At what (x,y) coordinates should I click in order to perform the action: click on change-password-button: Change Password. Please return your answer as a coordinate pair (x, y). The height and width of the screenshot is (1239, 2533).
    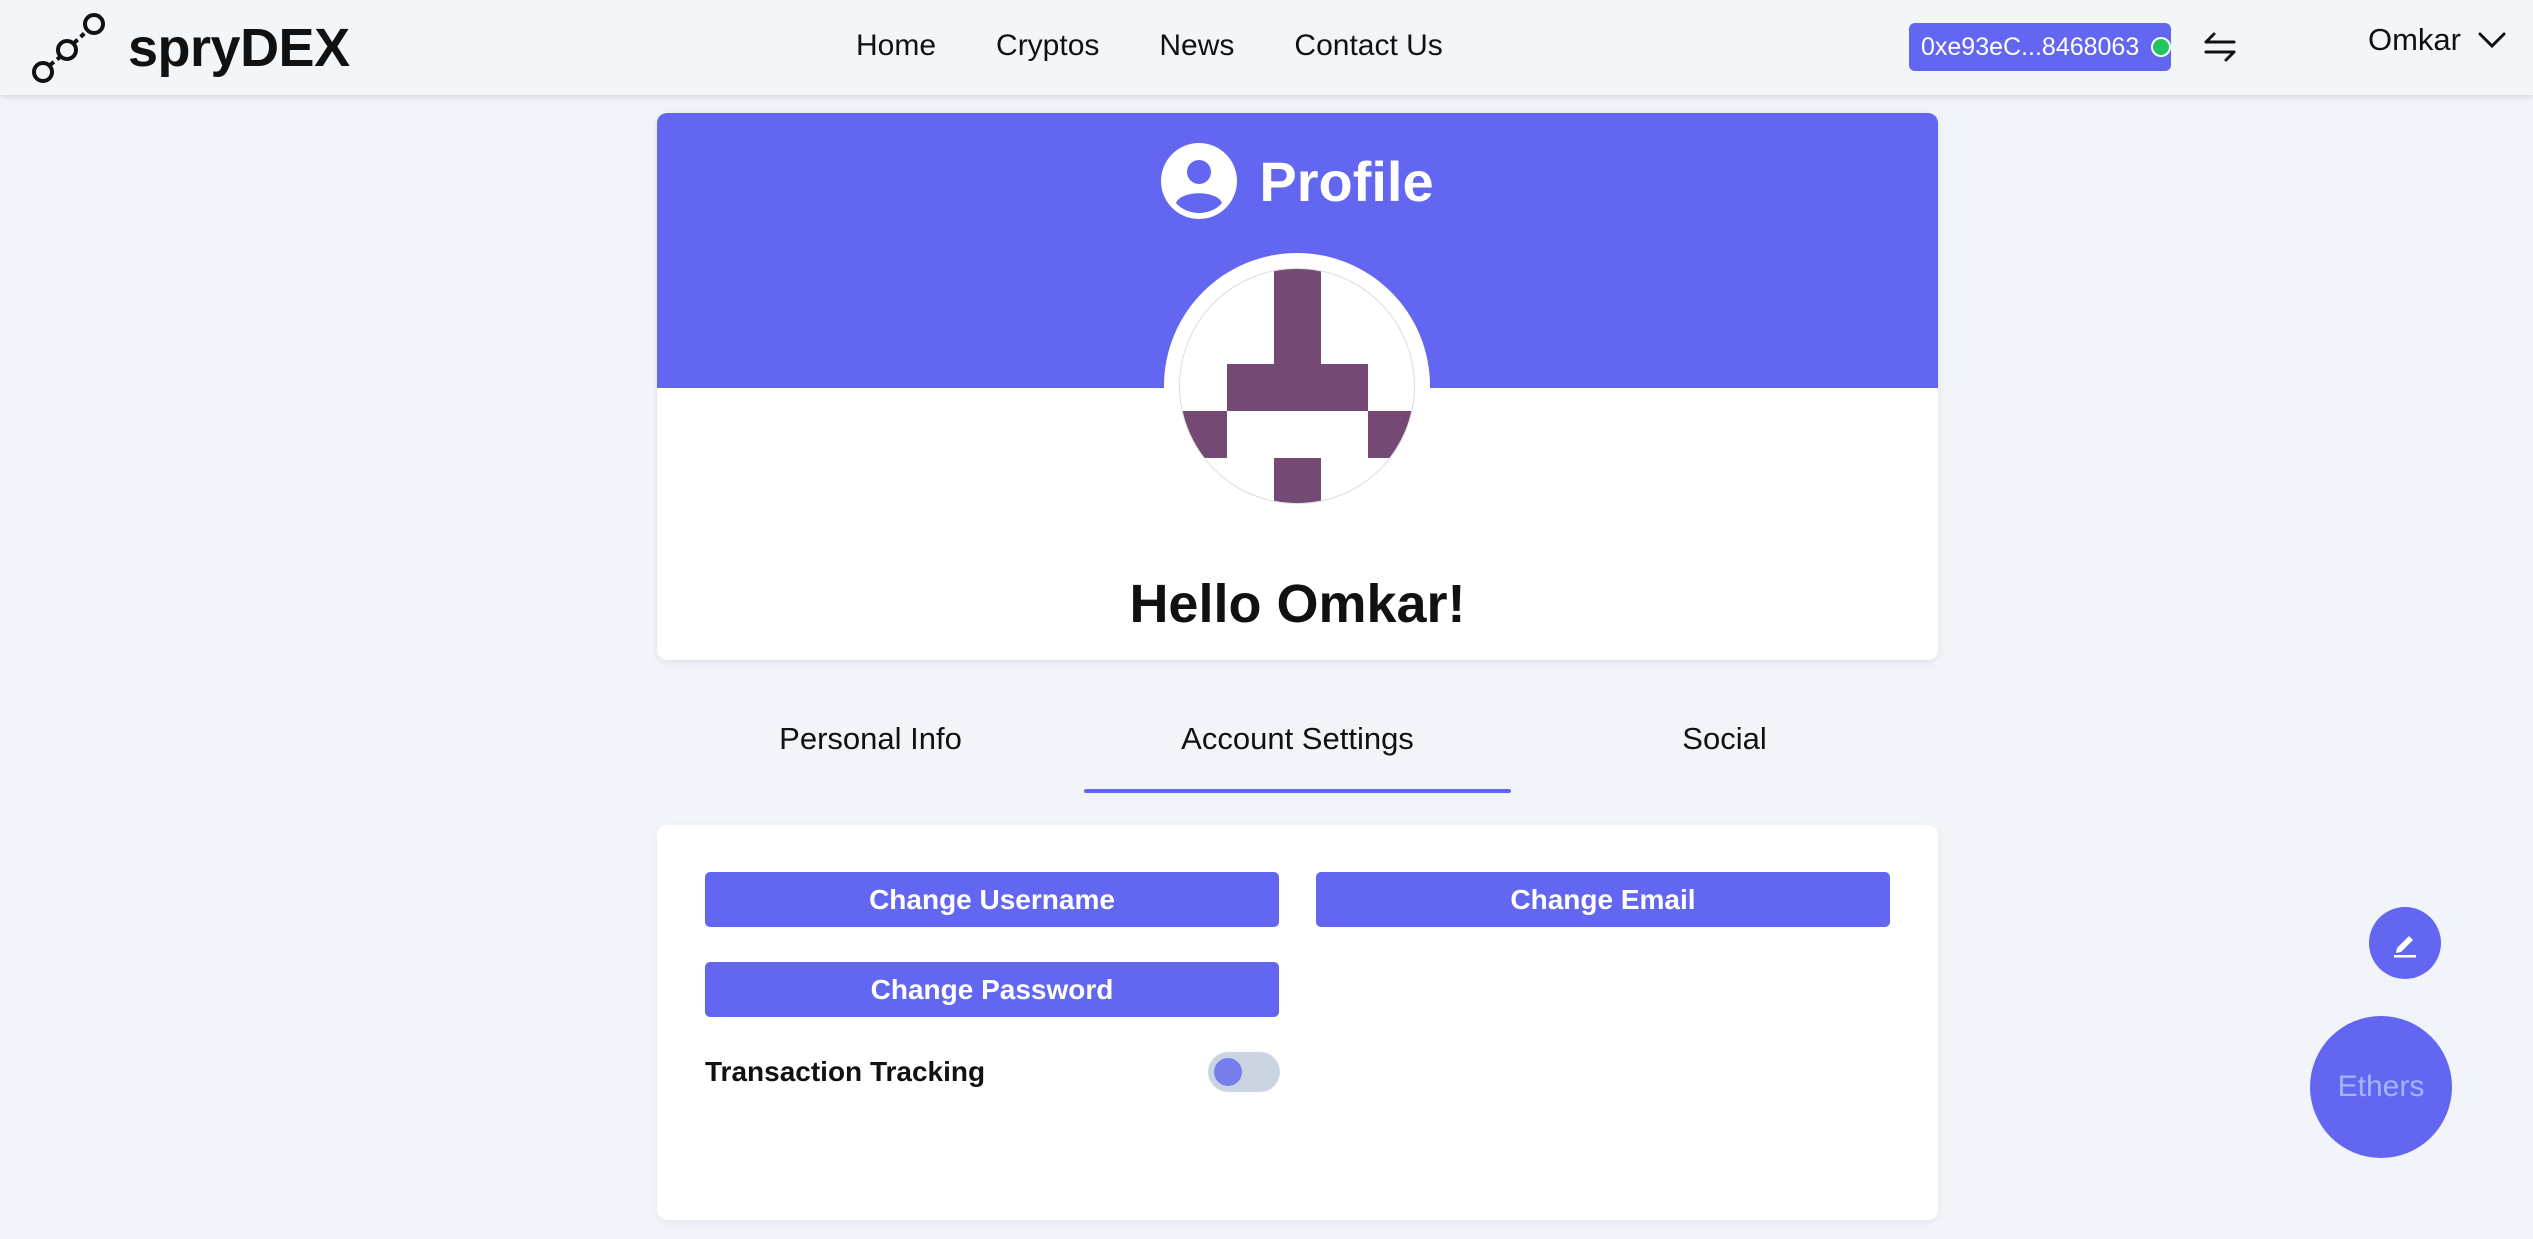
    Looking at the image, I should click on (992, 989).